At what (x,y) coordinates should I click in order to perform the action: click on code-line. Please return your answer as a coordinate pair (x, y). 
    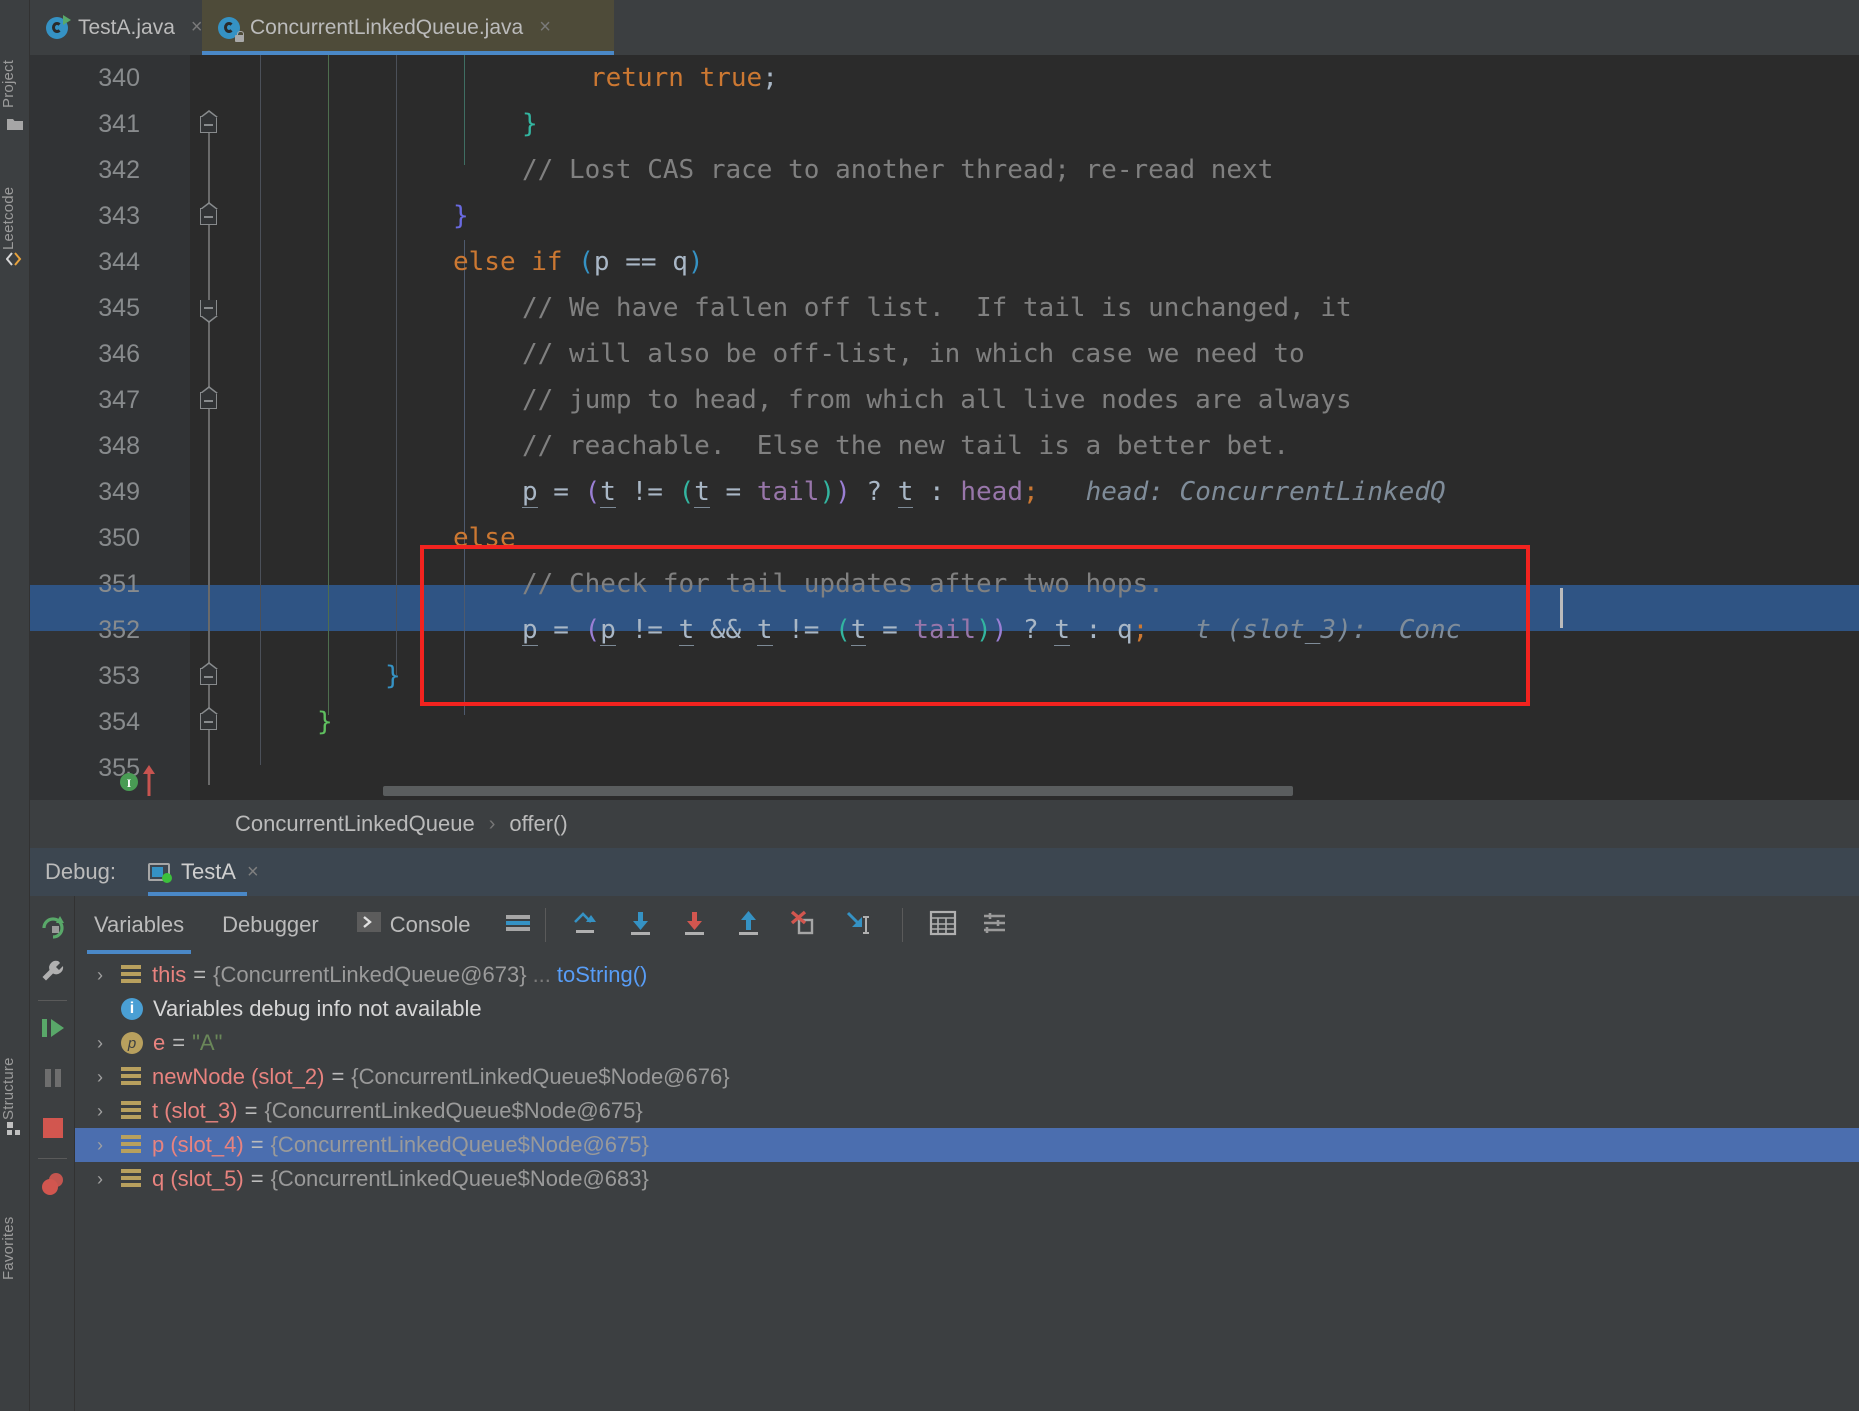
    Looking at the image, I should click on (1088, 768).